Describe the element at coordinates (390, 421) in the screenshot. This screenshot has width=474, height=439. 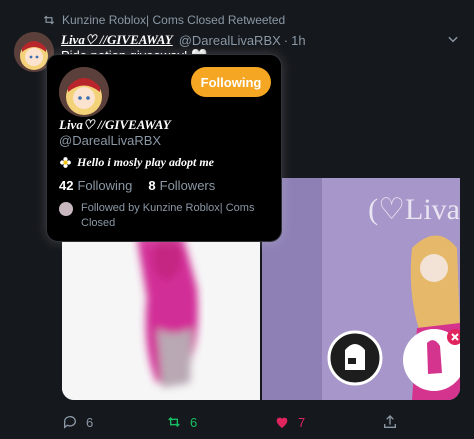
I see `share-icon` at that location.